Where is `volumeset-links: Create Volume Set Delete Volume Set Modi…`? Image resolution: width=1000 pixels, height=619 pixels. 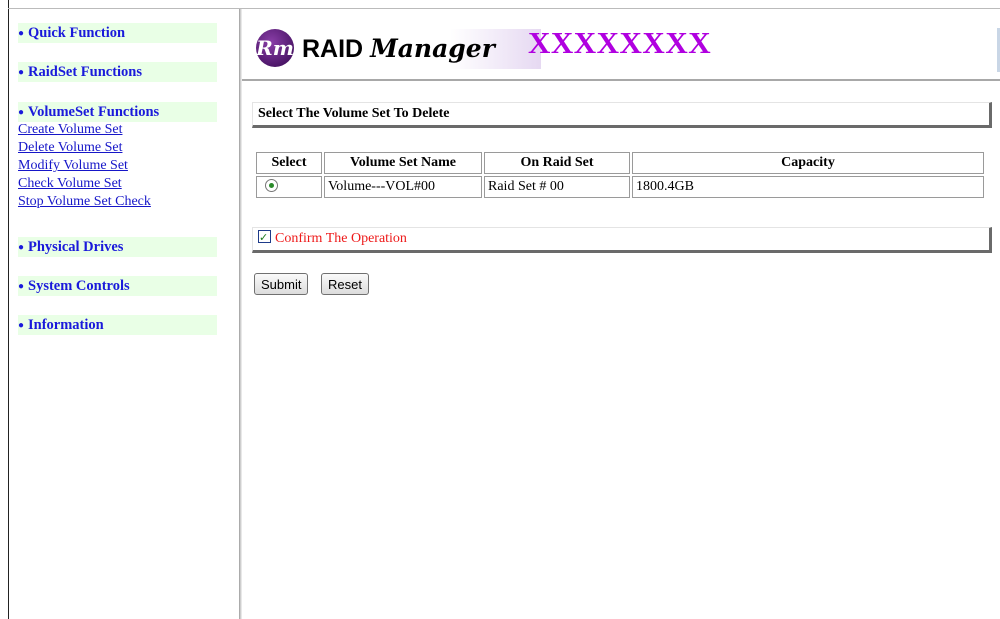 volumeset-links: Create Volume Set Delete Volume Set Modi… is located at coordinates (84, 166).